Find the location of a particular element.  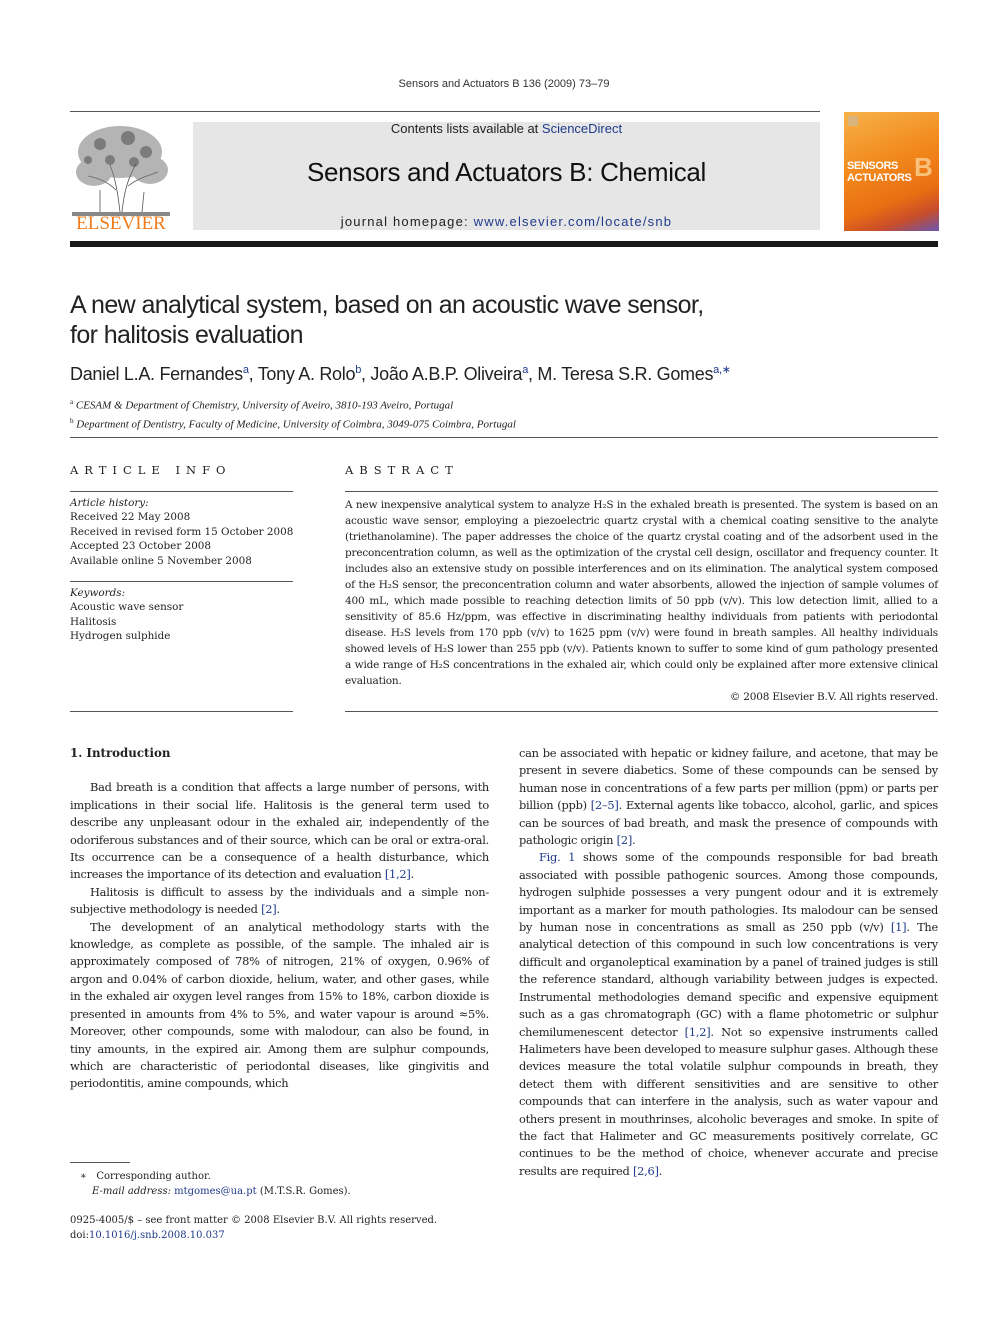

doi-link: 10.1016/j.snb.2008.10.037 is located at coordinates (157, 1235).